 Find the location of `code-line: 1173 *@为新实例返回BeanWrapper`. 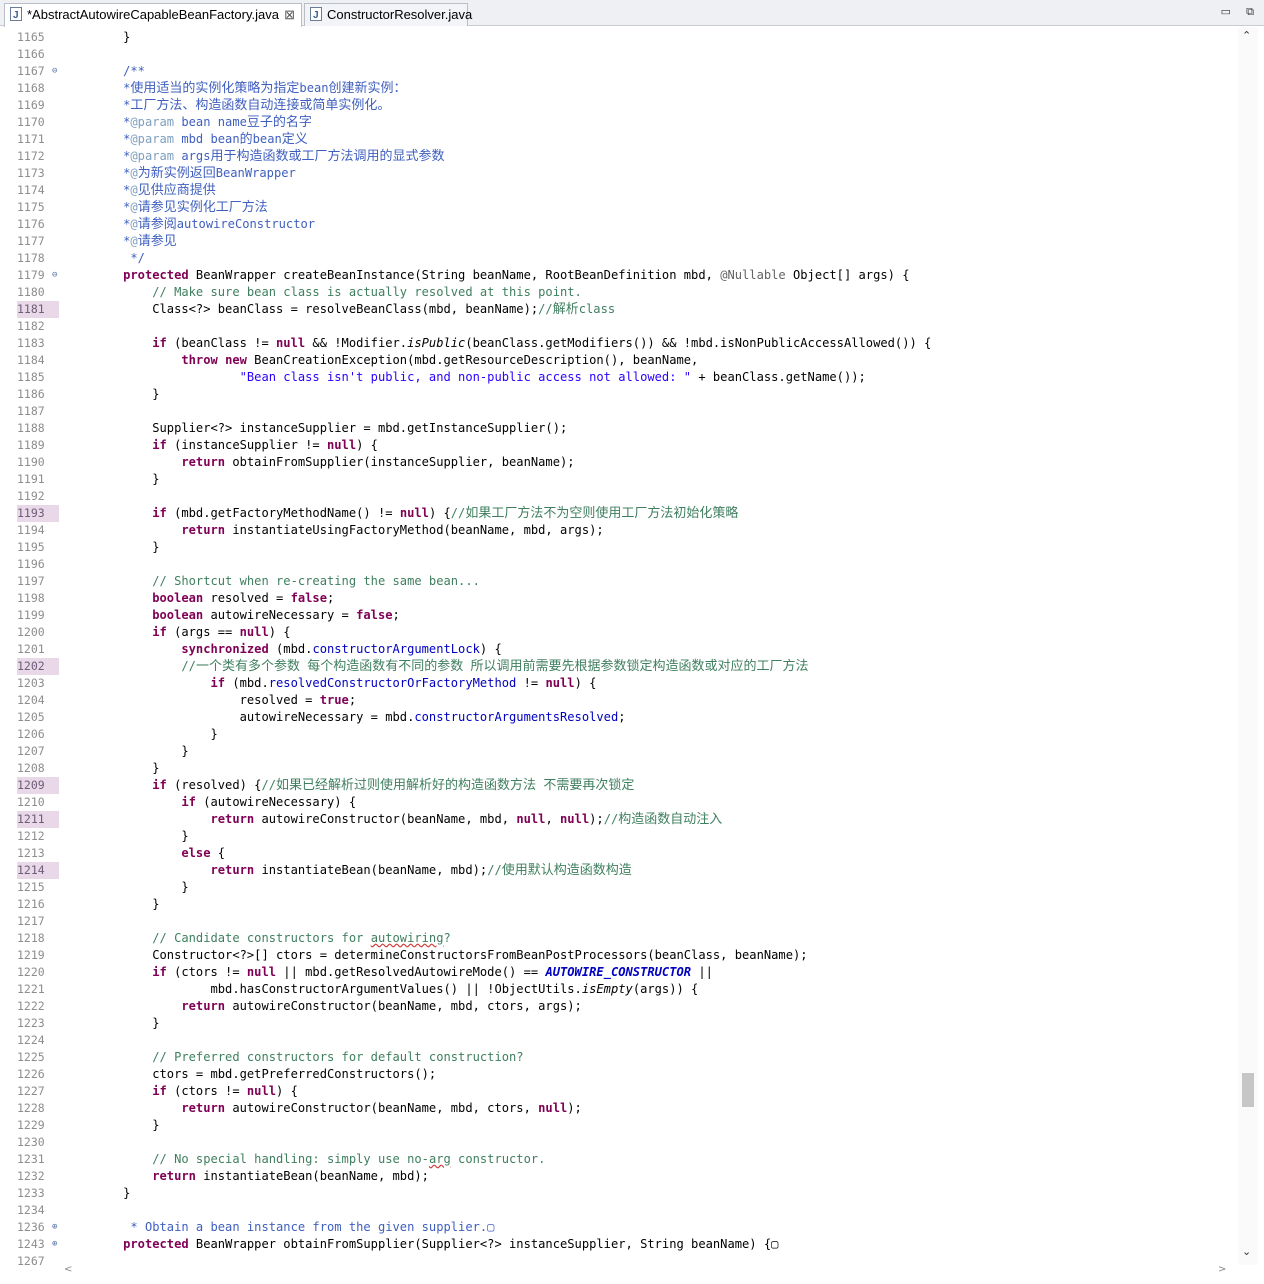

code-line: 1173 *@为新实例返回BeanWrapper is located at coordinates (619, 173).